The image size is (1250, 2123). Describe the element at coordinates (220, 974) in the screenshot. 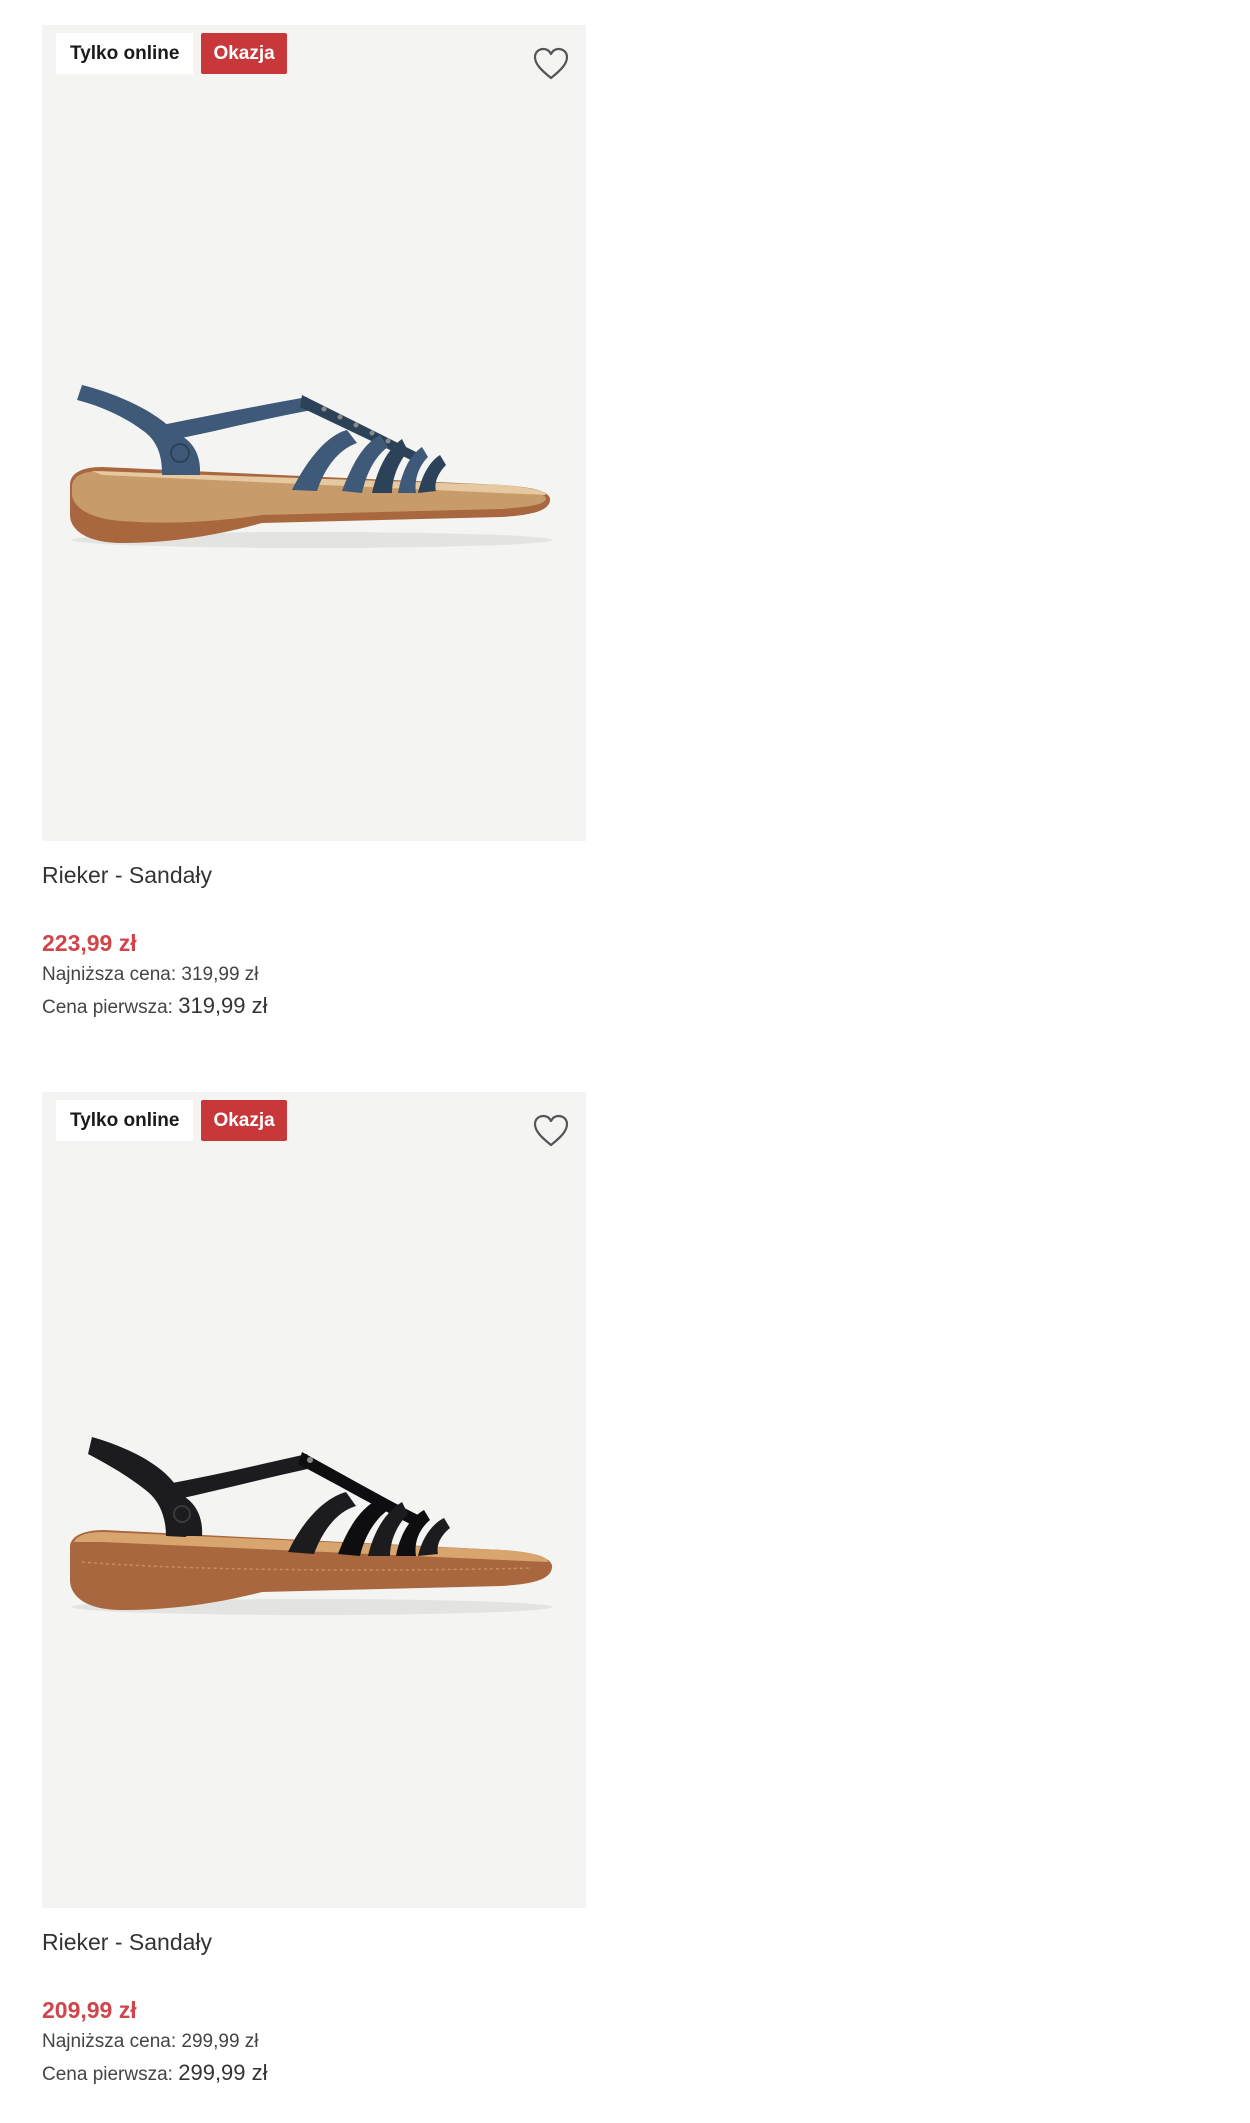

I see `lowest-price-value: 319,99 zł` at that location.